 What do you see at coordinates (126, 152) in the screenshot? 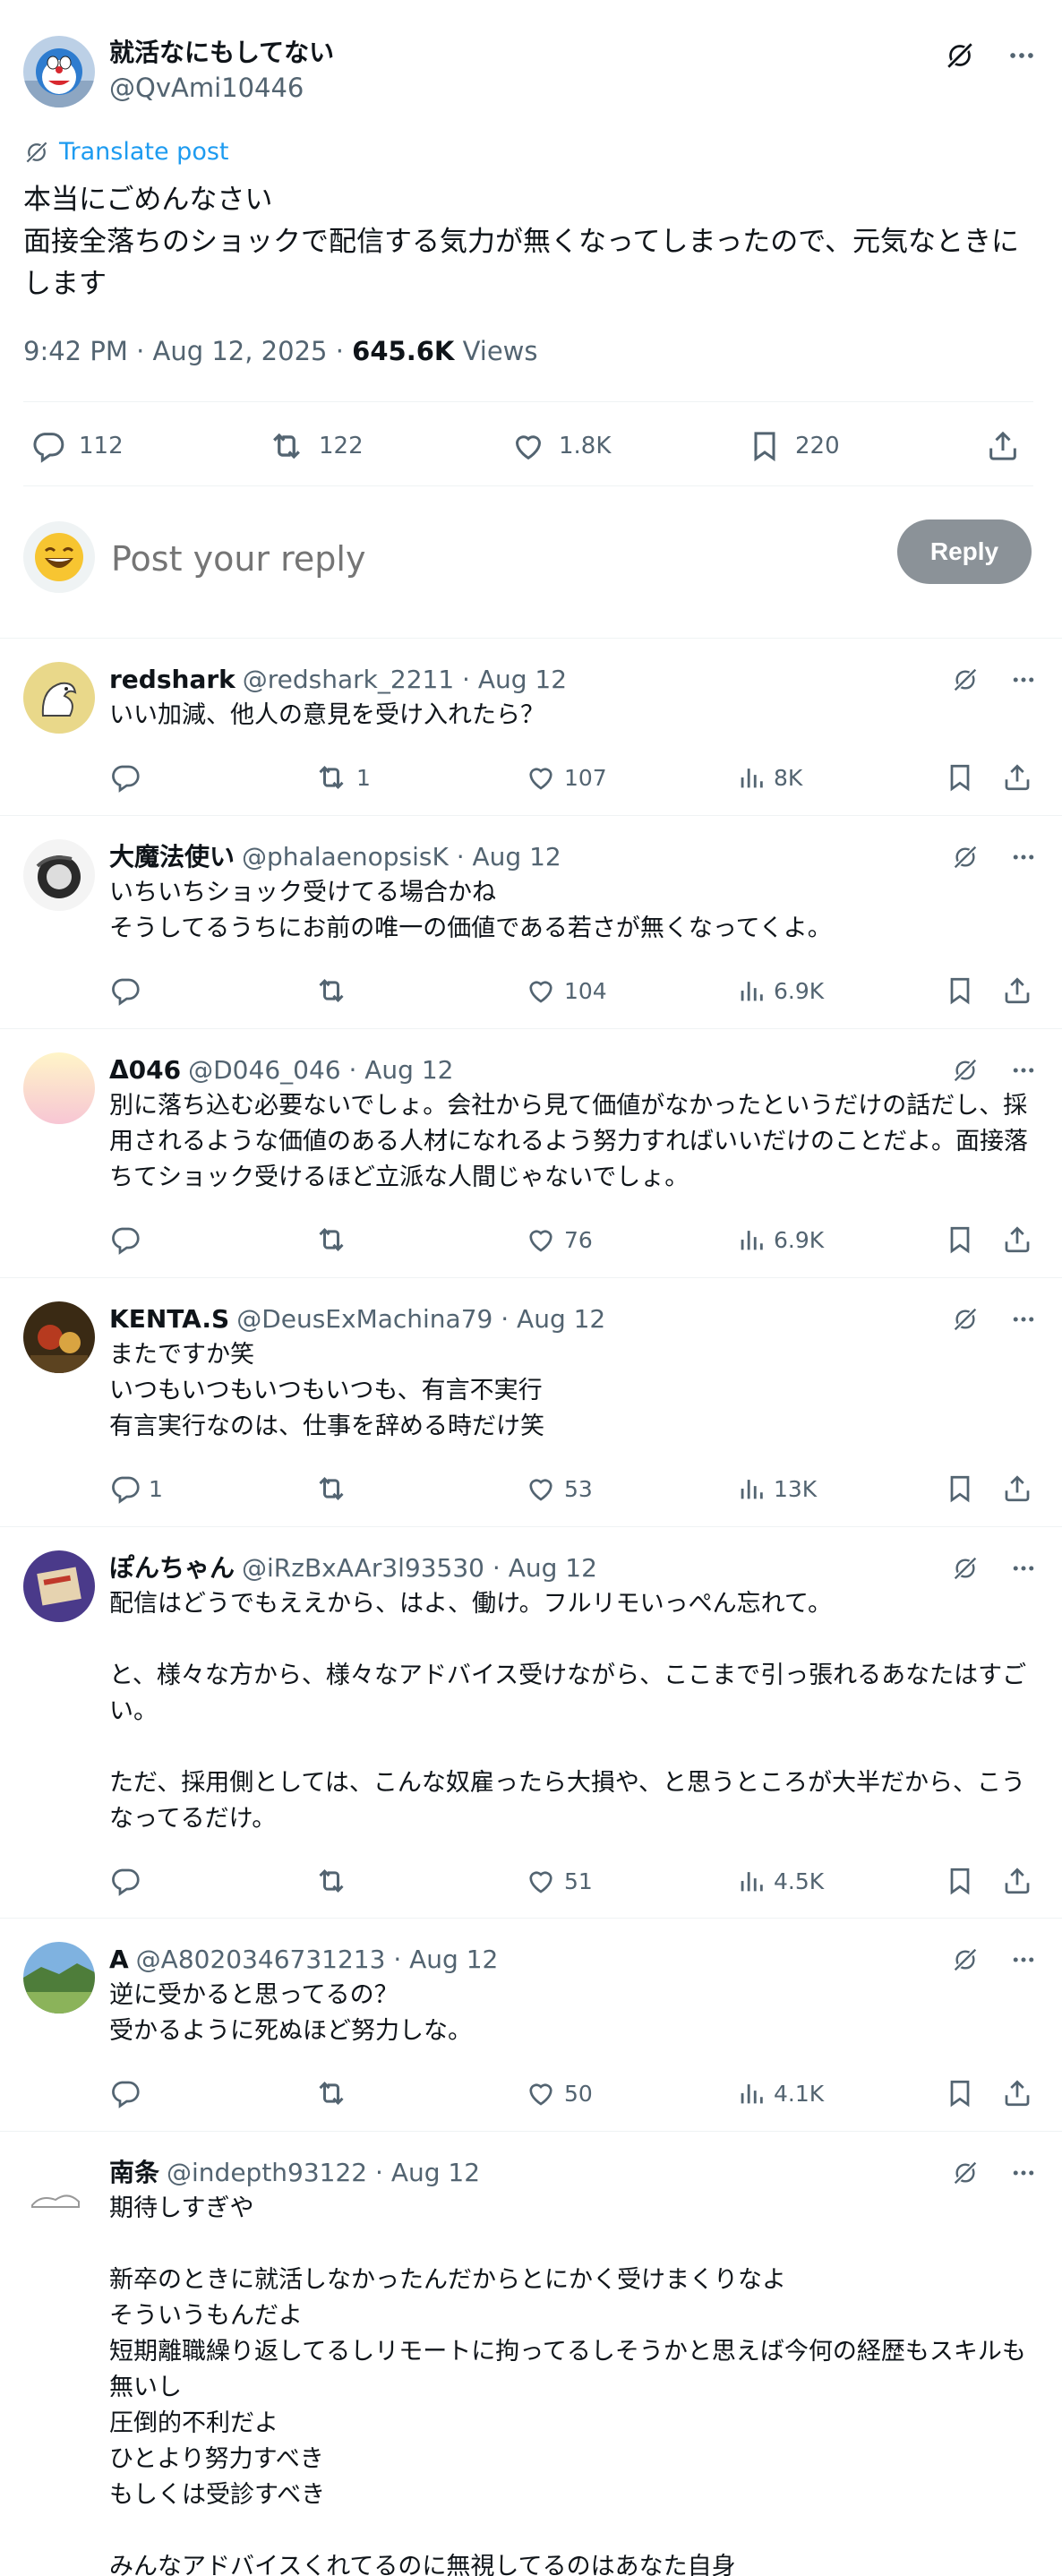
I see `translate-post-link: Translate post` at bounding box center [126, 152].